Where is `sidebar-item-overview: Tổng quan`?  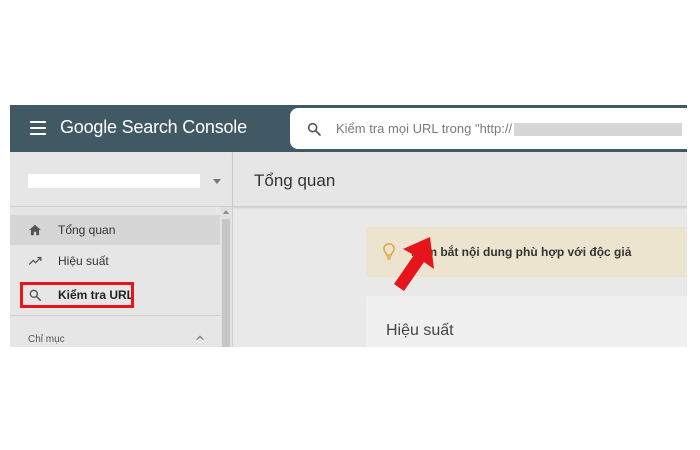 sidebar-item-overview: Tổng quan is located at coordinates (115, 230).